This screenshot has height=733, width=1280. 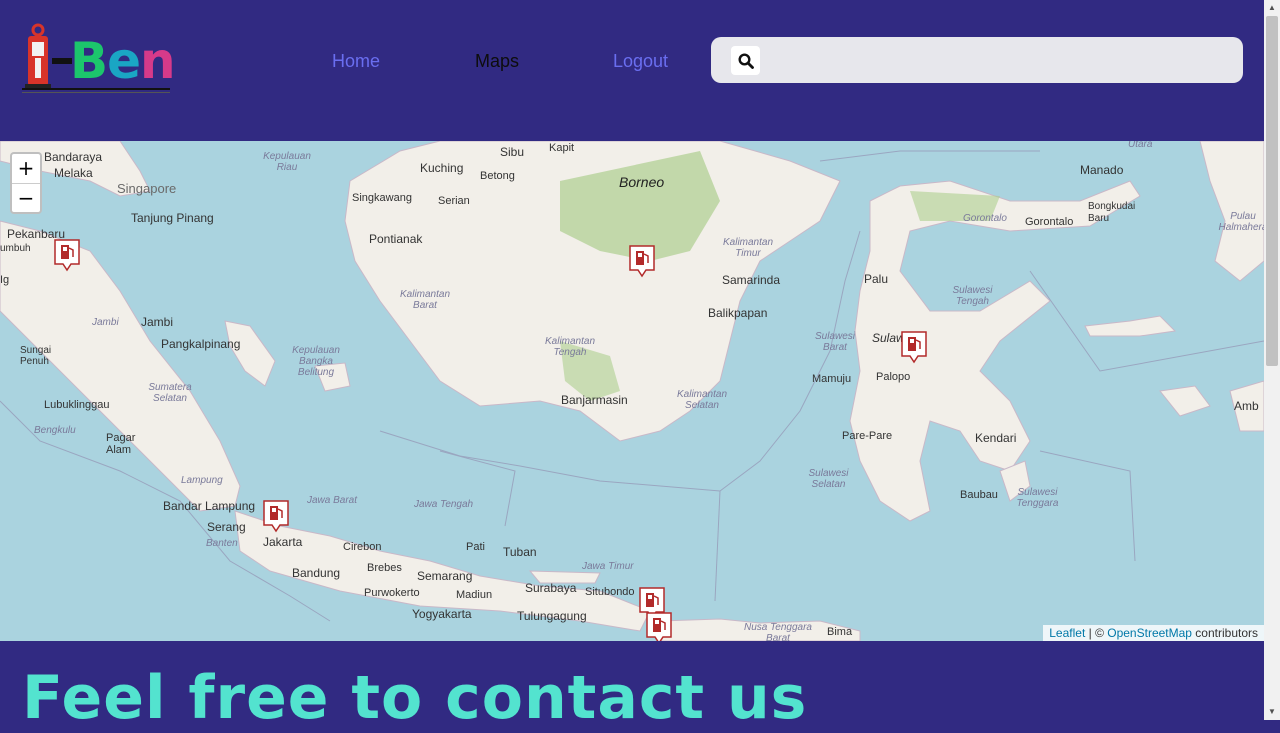 I want to click on zoom-in-button: +, so click(x=26, y=169).